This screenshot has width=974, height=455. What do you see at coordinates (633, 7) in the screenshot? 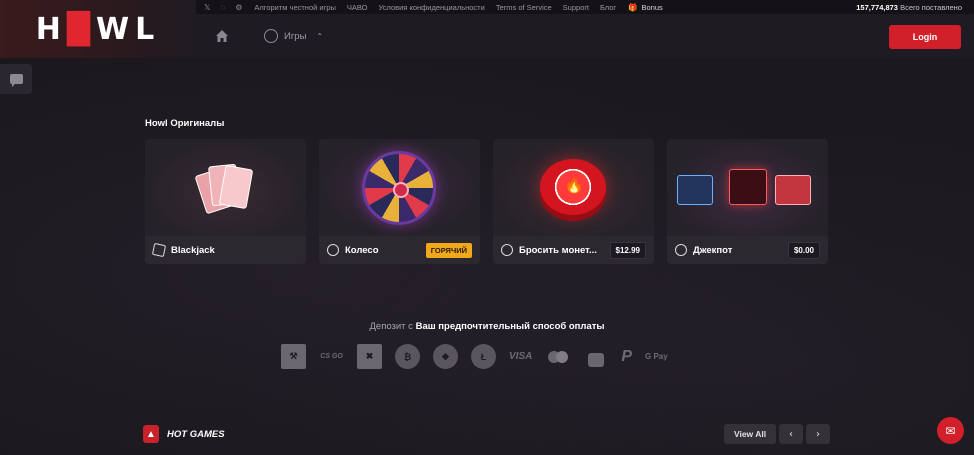
I see `gift-icon: 🎁` at bounding box center [633, 7].